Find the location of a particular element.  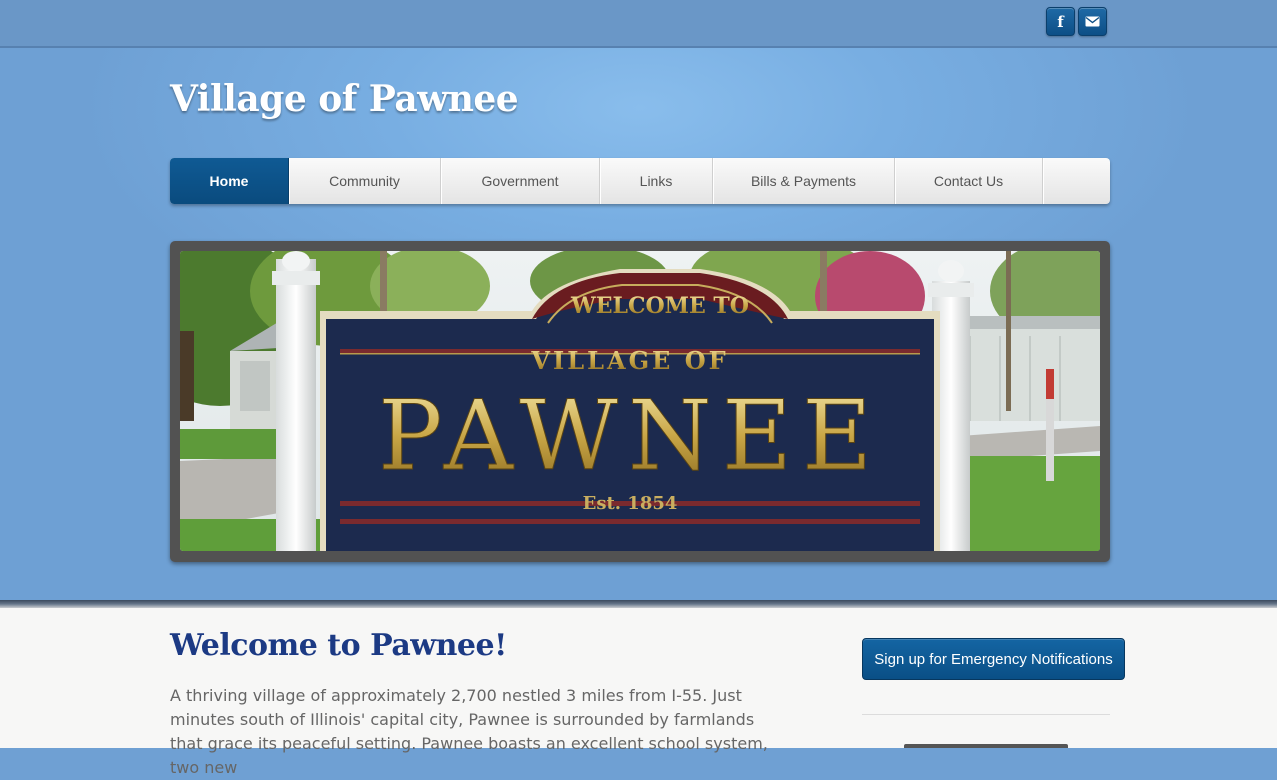

sign-established: Est. 1854 is located at coordinates (630, 503).